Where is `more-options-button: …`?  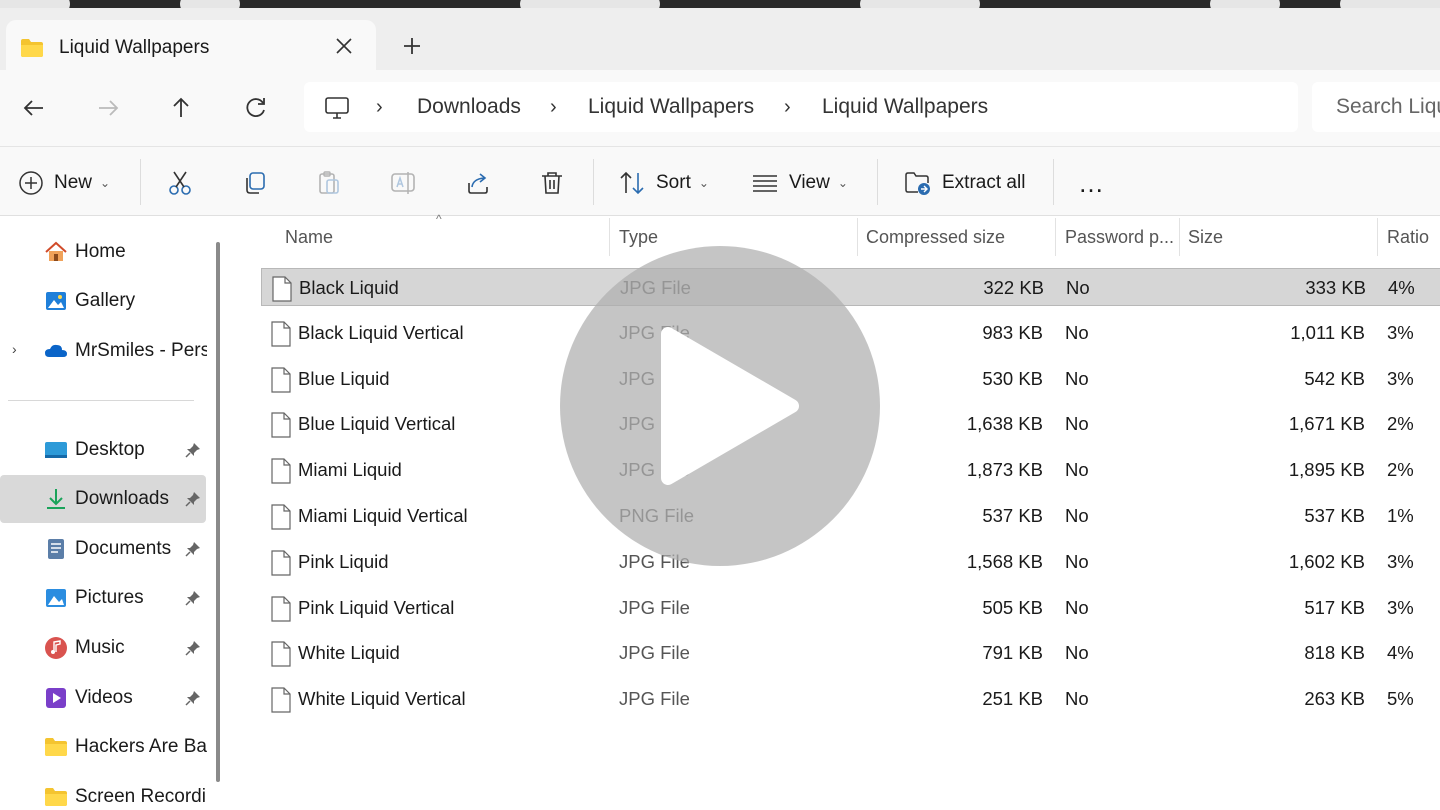 more-options-button: … is located at coordinates (1091, 183).